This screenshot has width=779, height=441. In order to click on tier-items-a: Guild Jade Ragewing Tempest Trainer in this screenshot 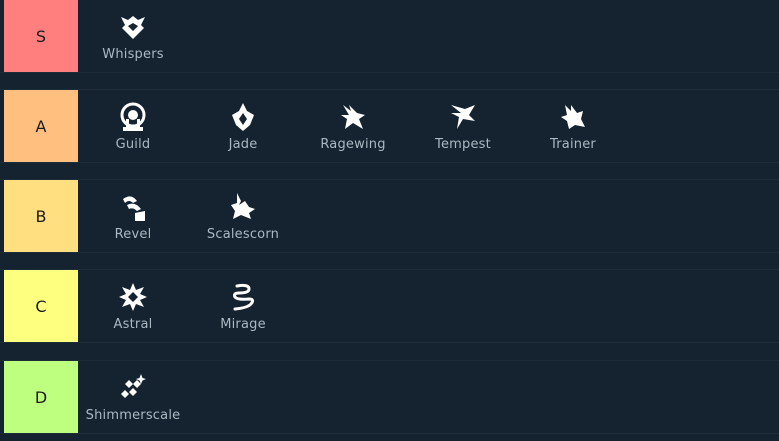, I will do `click(428, 126)`.